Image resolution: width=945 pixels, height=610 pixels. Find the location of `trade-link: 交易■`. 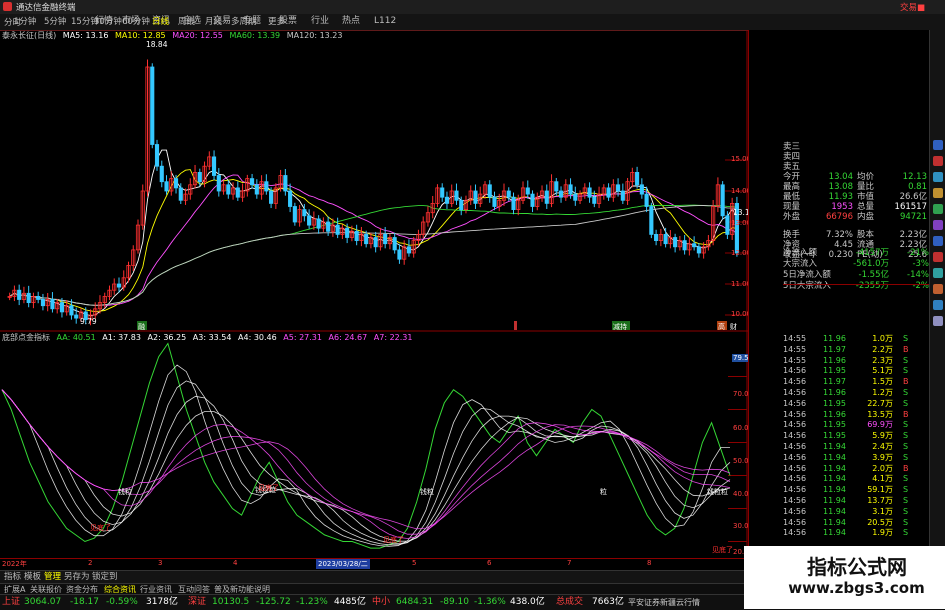

trade-link: 交易■ is located at coordinates (912, 7).